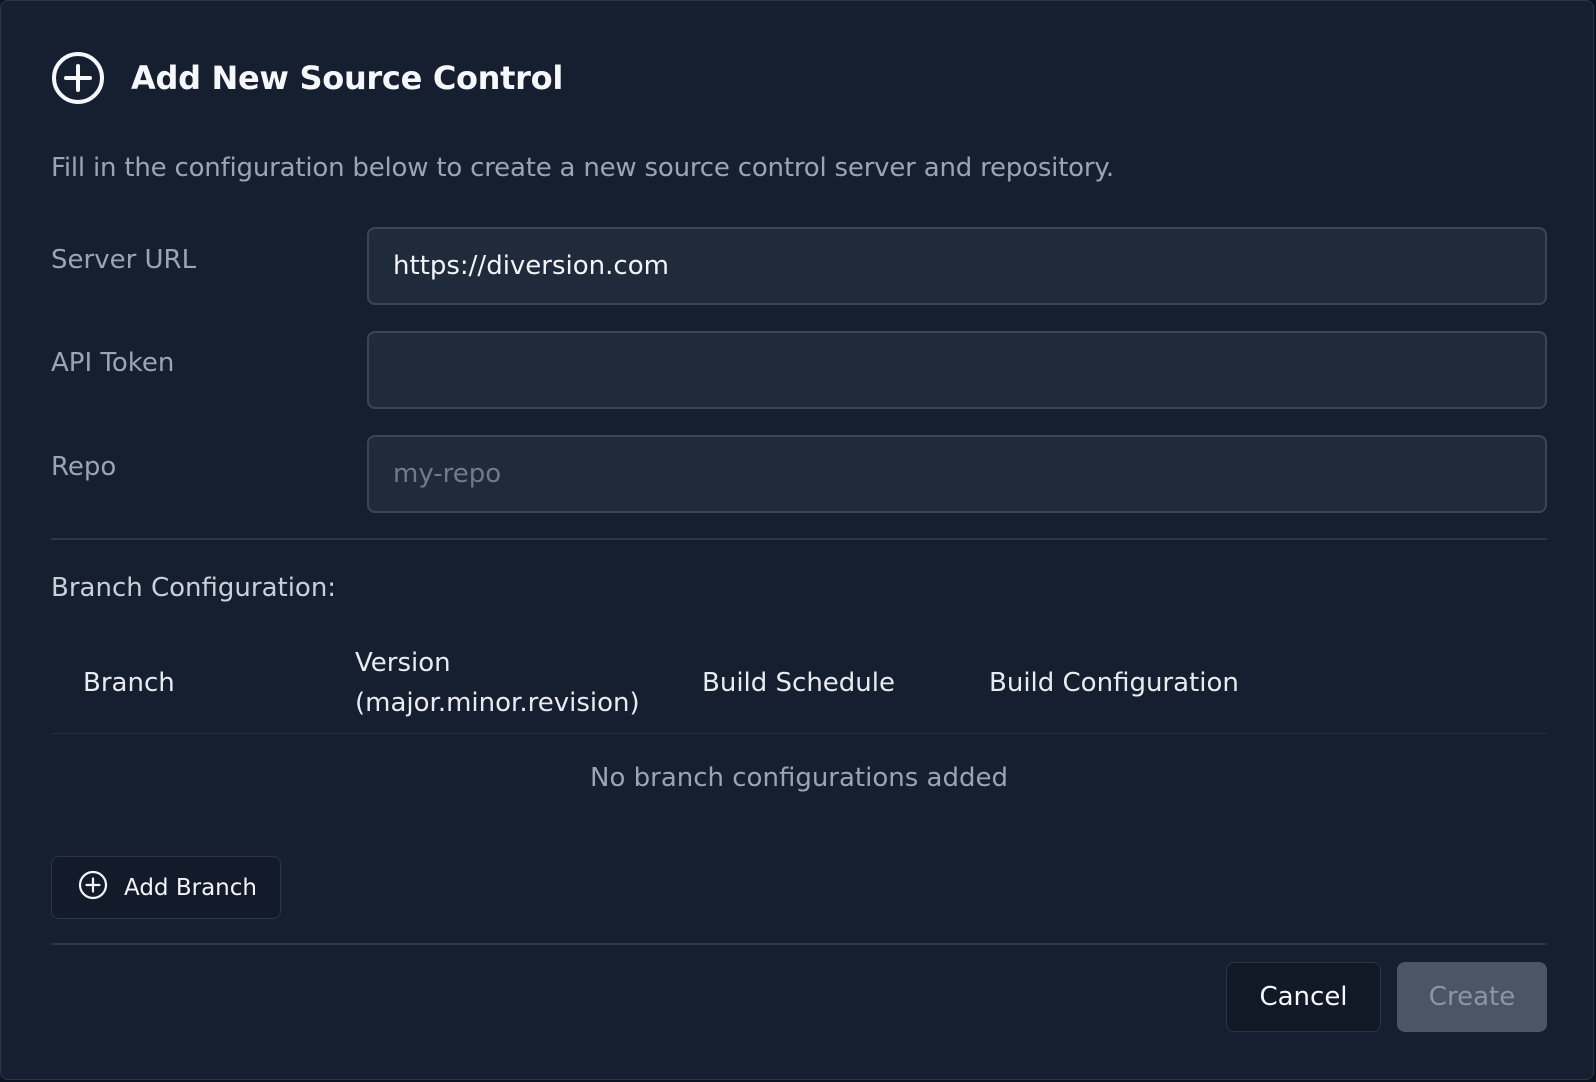 Image resolution: width=1596 pixels, height=1082 pixels. I want to click on branch-config-title: Branch Configuration:, so click(194, 588).